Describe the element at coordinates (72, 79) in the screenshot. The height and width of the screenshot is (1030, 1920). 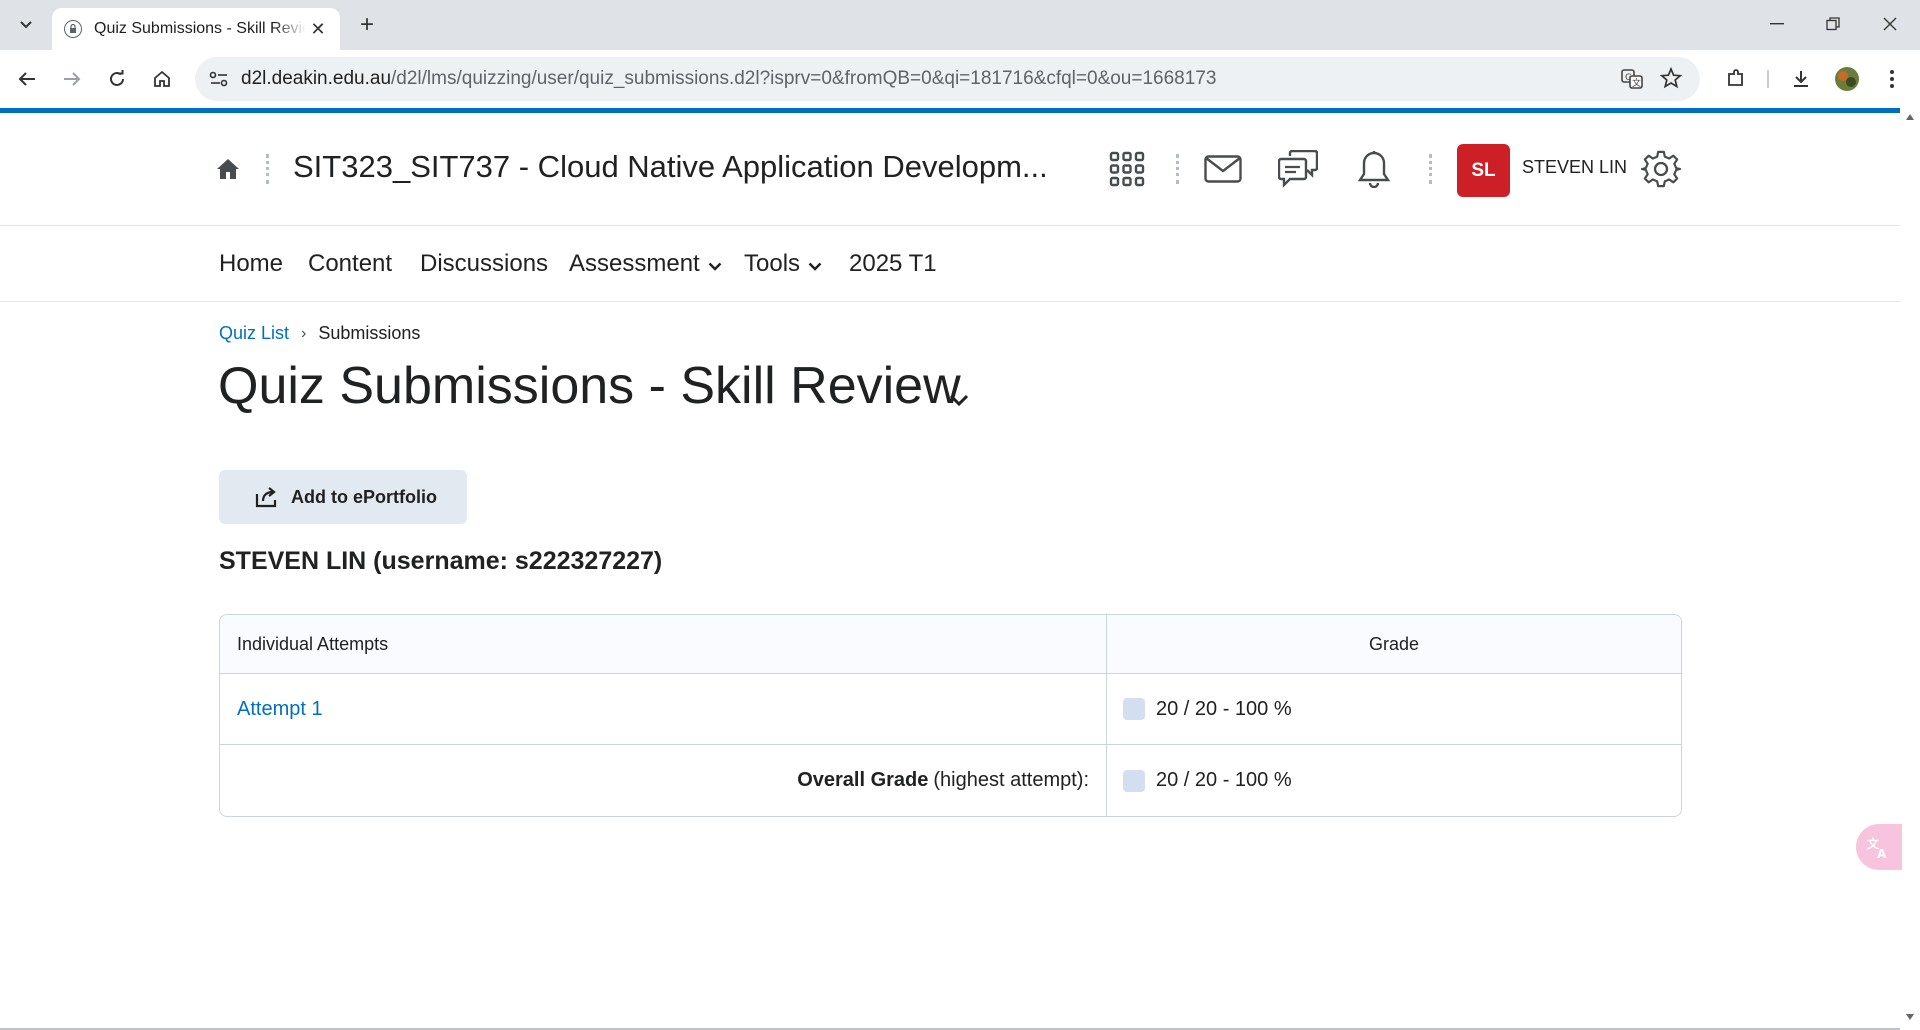
I see `forward-arrow-icon` at that location.